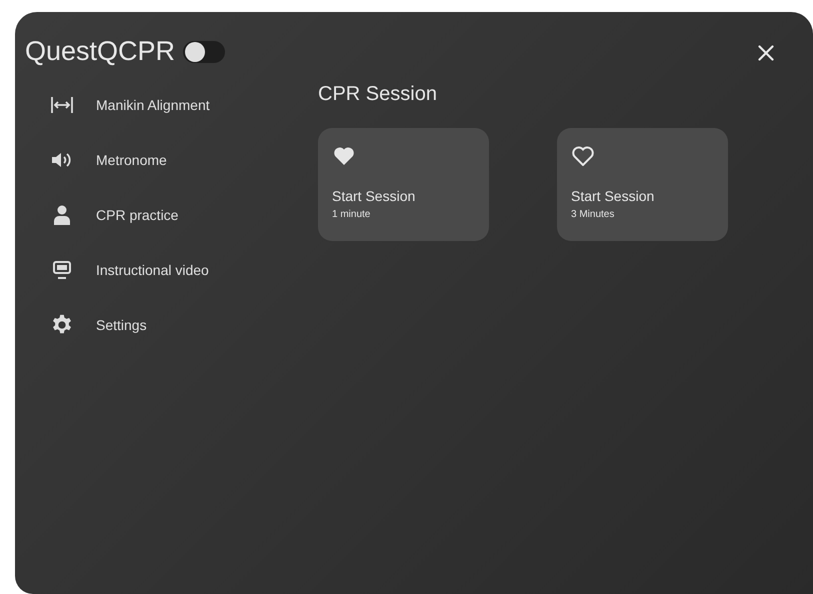  What do you see at coordinates (184, 159) in the screenshot?
I see `sidebar-item: Metronome` at bounding box center [184, 159].